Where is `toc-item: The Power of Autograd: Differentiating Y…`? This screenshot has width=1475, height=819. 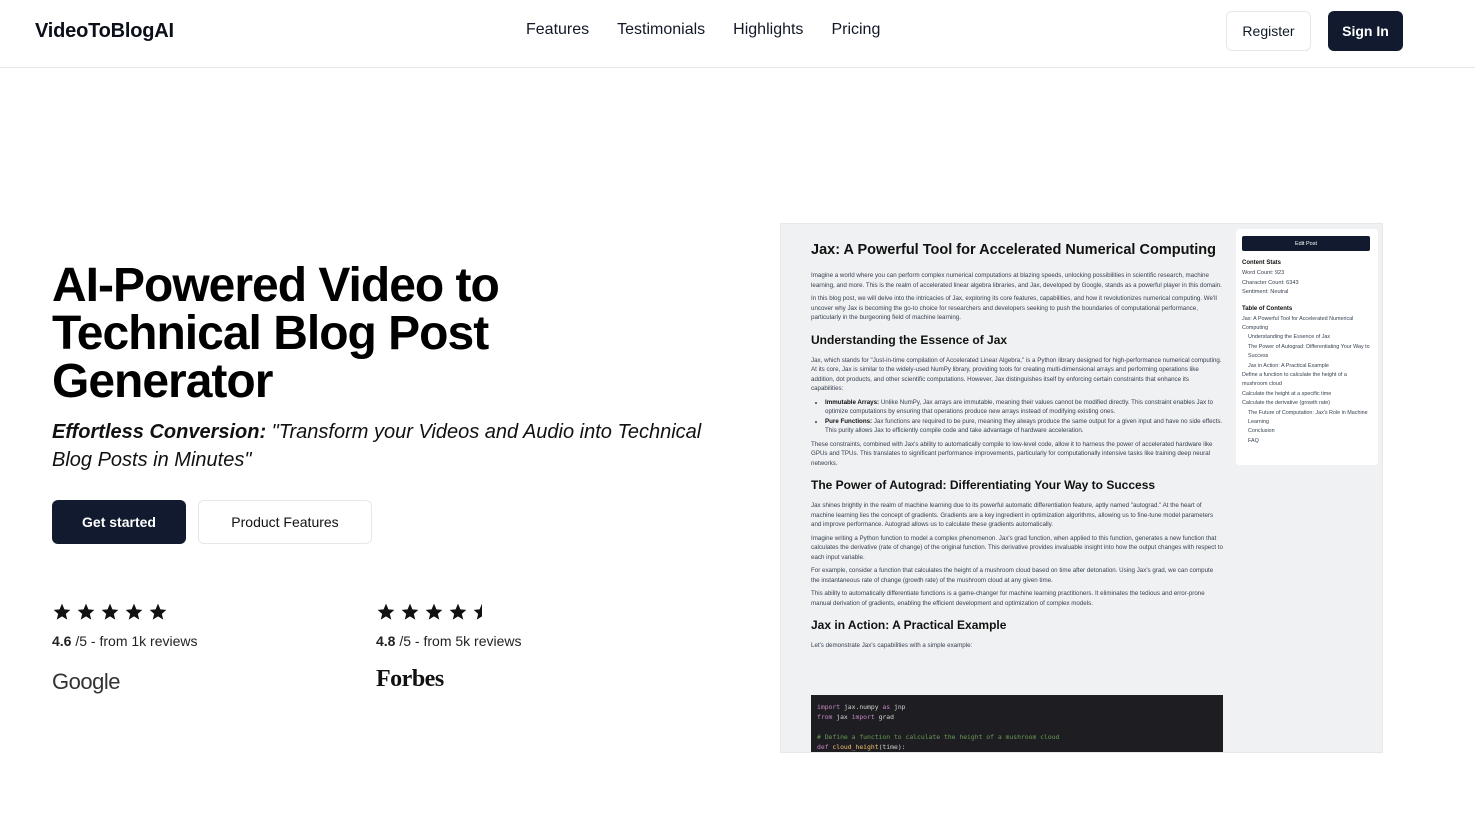 toc-item: The Power of Autograd: Differentiating Y… is located at coordinates (1307, 352).